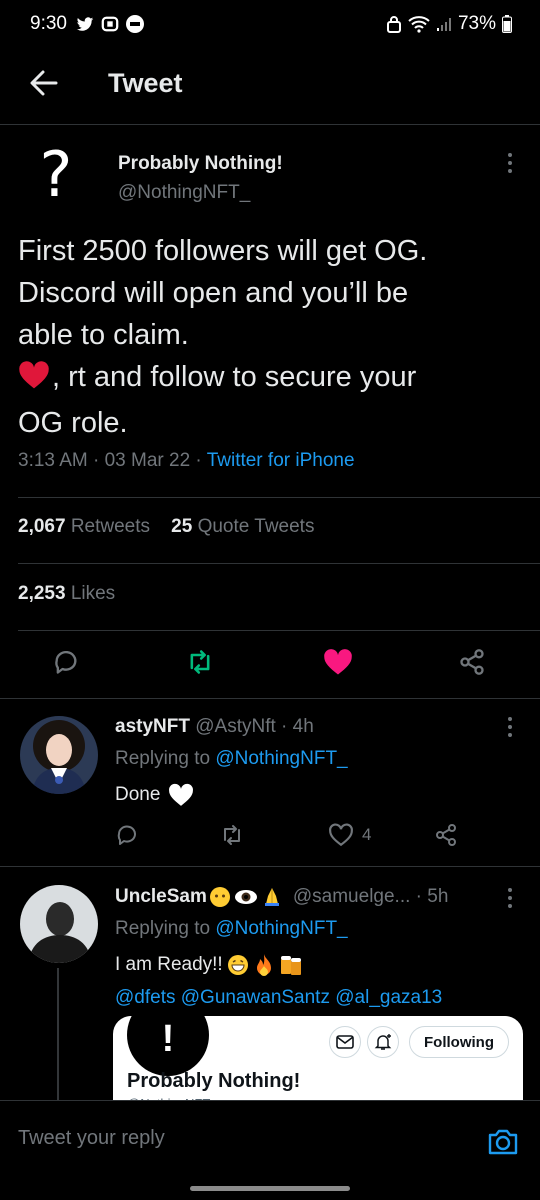 This screenshot has height=1200, width=540. I want to click on camera-button, so click(503, 1142).